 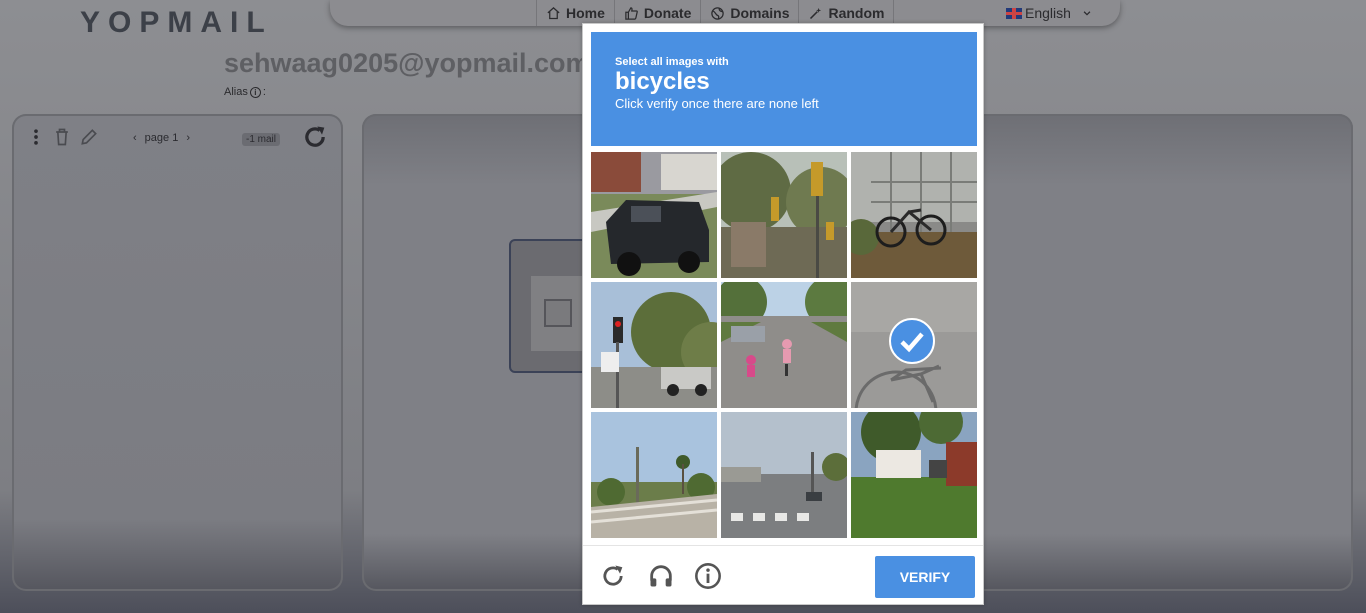 What do you see at coordinates (717, 104) in the screenshot?
I see `captcha-hint: Click verify once there are none left` at bounding box center [717, 104].